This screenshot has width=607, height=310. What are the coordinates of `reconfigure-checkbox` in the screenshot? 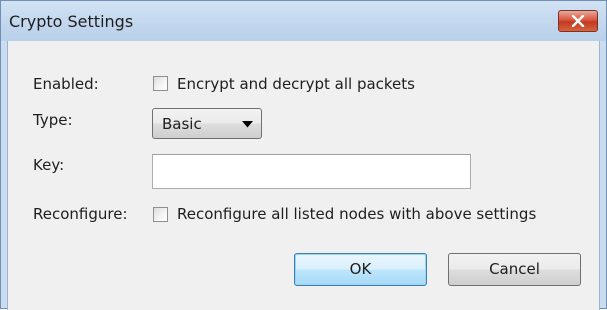 It's located at (160, 214).